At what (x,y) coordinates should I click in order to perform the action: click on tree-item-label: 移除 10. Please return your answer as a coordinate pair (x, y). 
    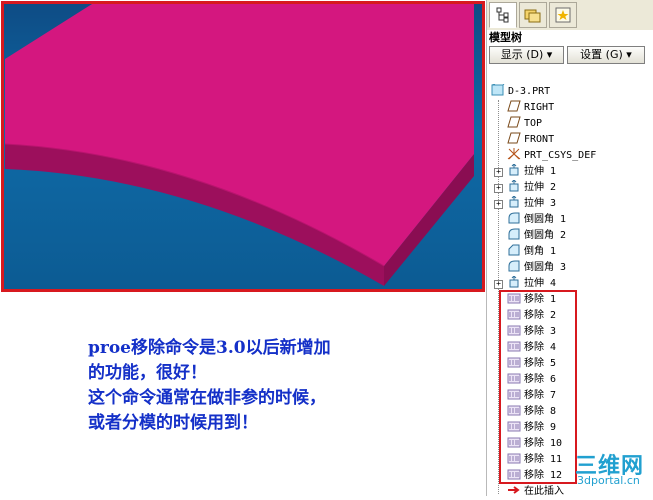
    Looking at the image, I should click on (543, 443).